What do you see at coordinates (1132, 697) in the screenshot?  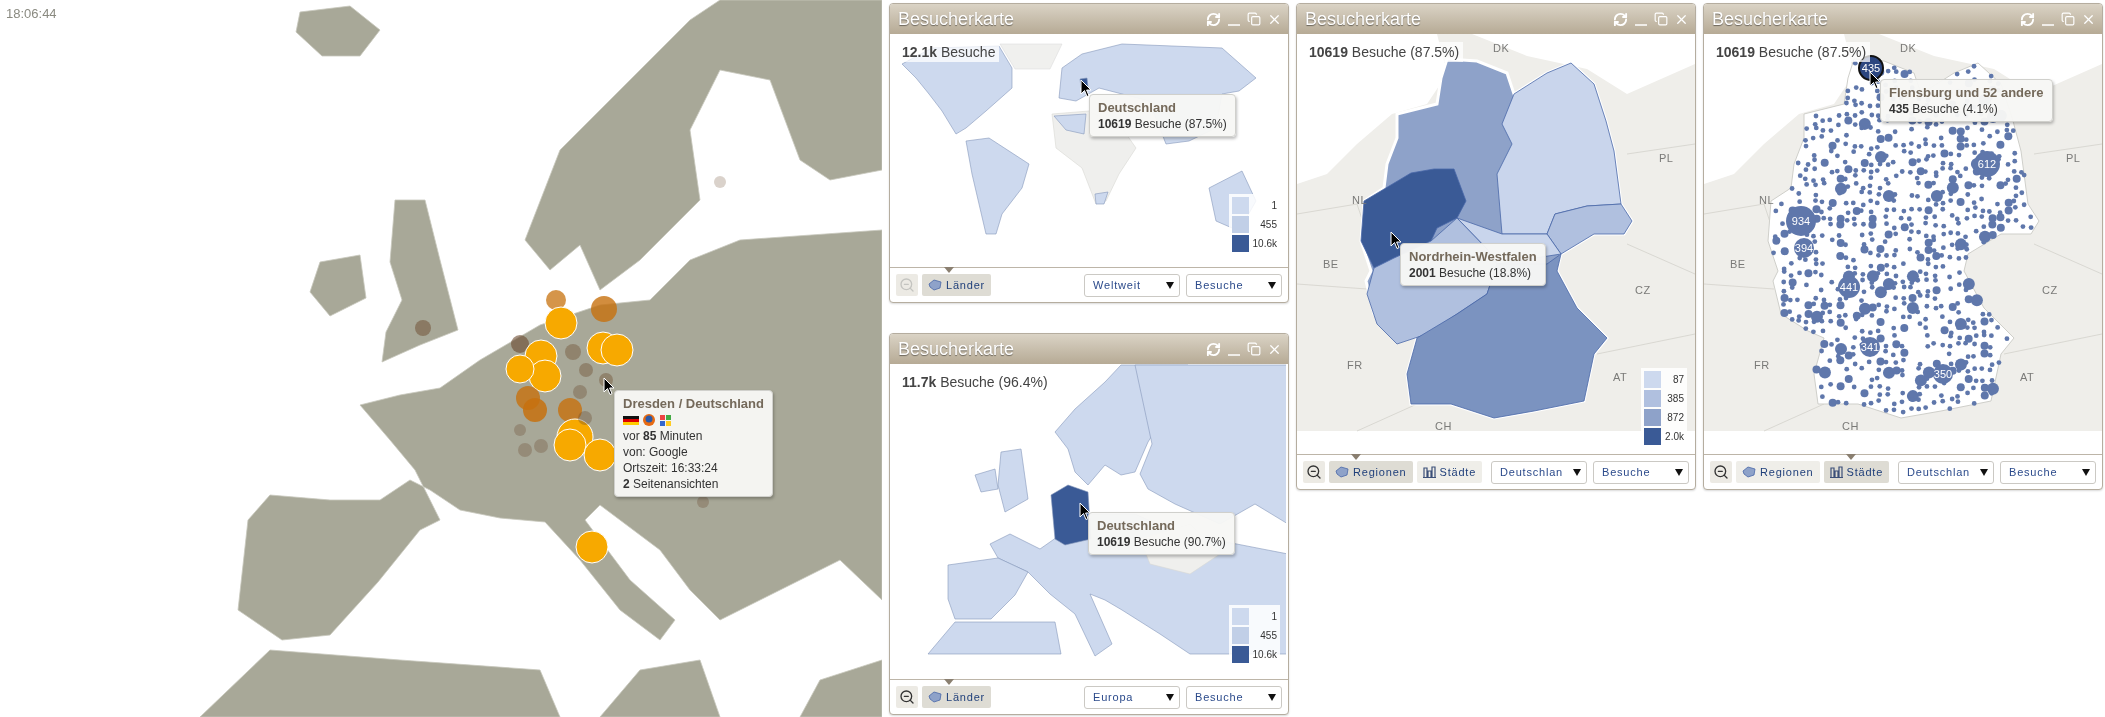 I see `dropdown: Europa` at bounding box center [1132, 697].